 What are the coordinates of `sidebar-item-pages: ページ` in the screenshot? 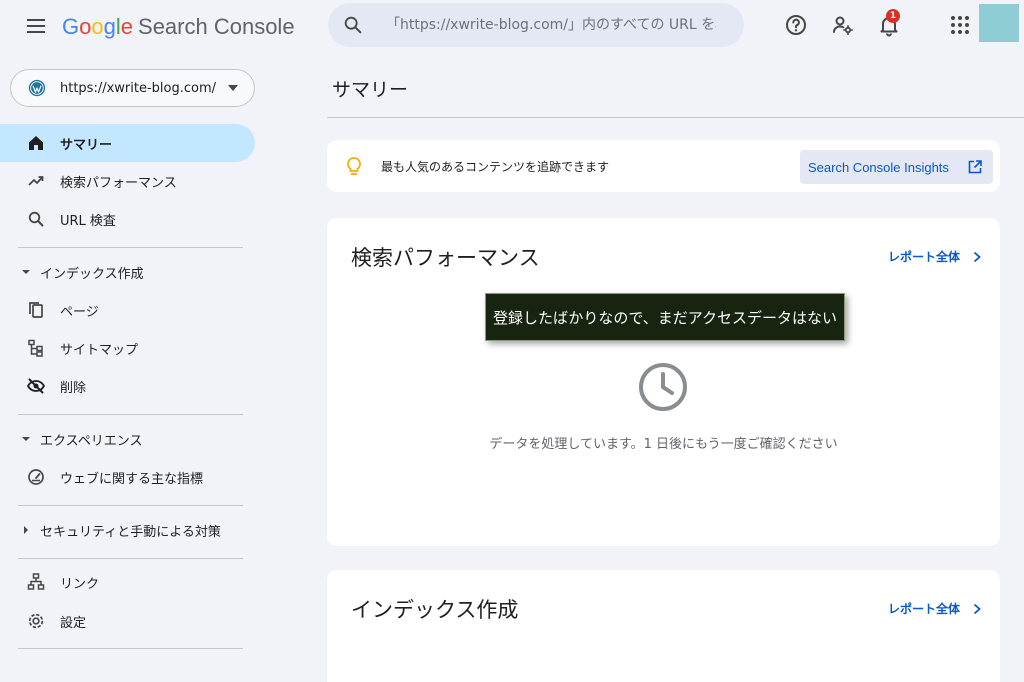 It's located at (127, 310).